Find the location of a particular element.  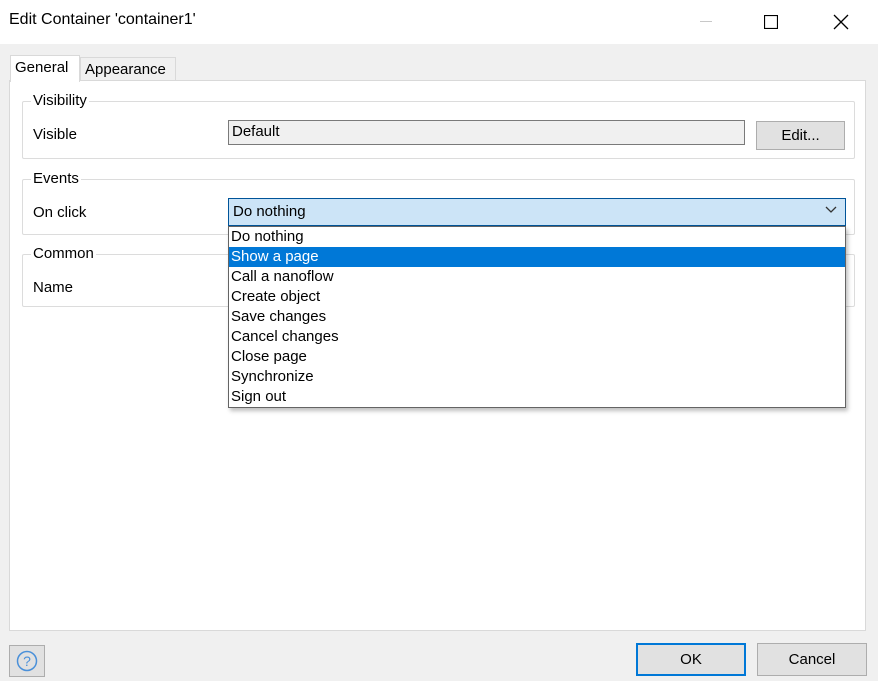

cancel-button: Cancel is located at coordinates (812, 659).